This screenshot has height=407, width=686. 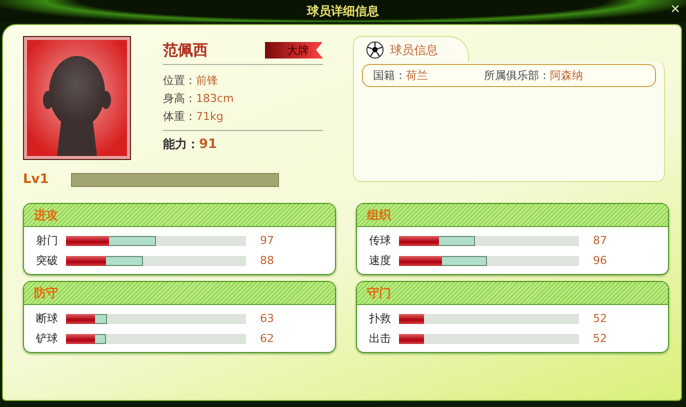 I want to click on card-title: 防守, so click(x=46, y=293).